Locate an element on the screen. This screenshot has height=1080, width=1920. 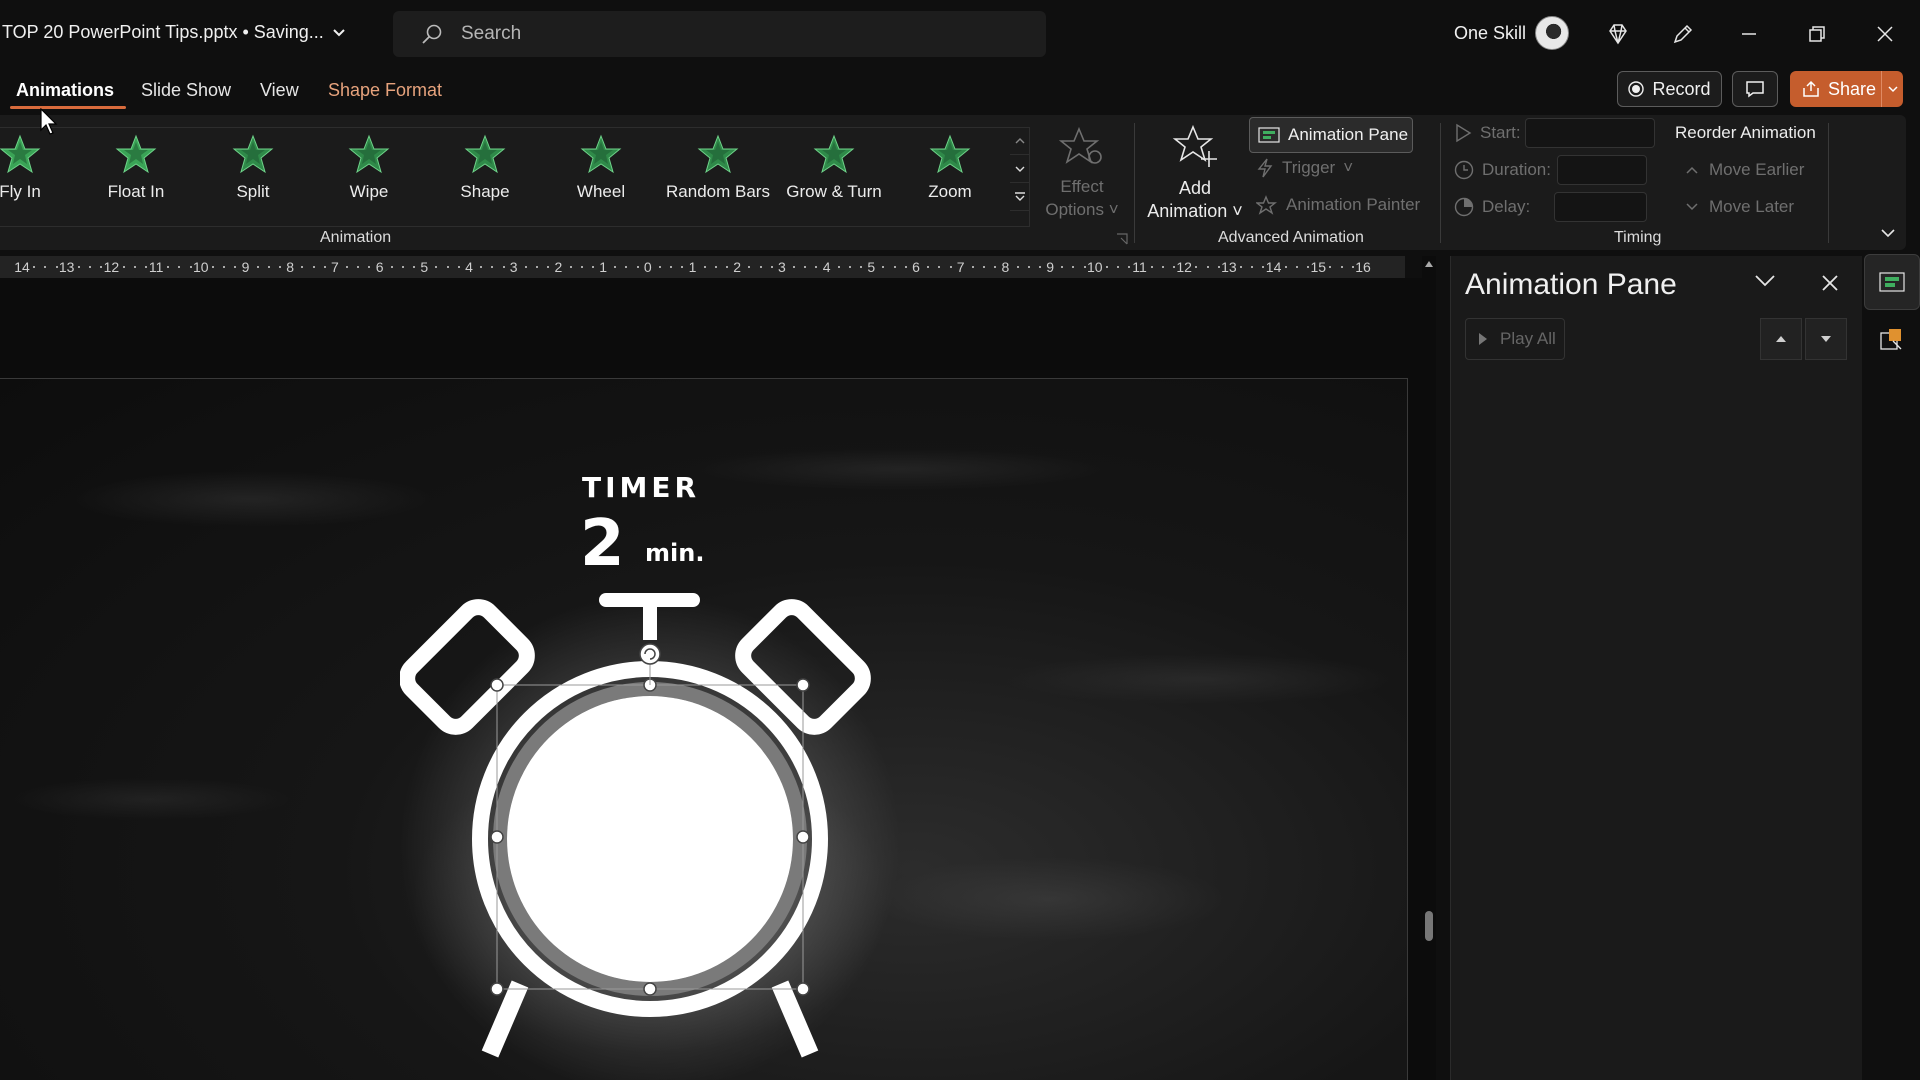
ruler-label: 11 is located at coordinates (156, 267).